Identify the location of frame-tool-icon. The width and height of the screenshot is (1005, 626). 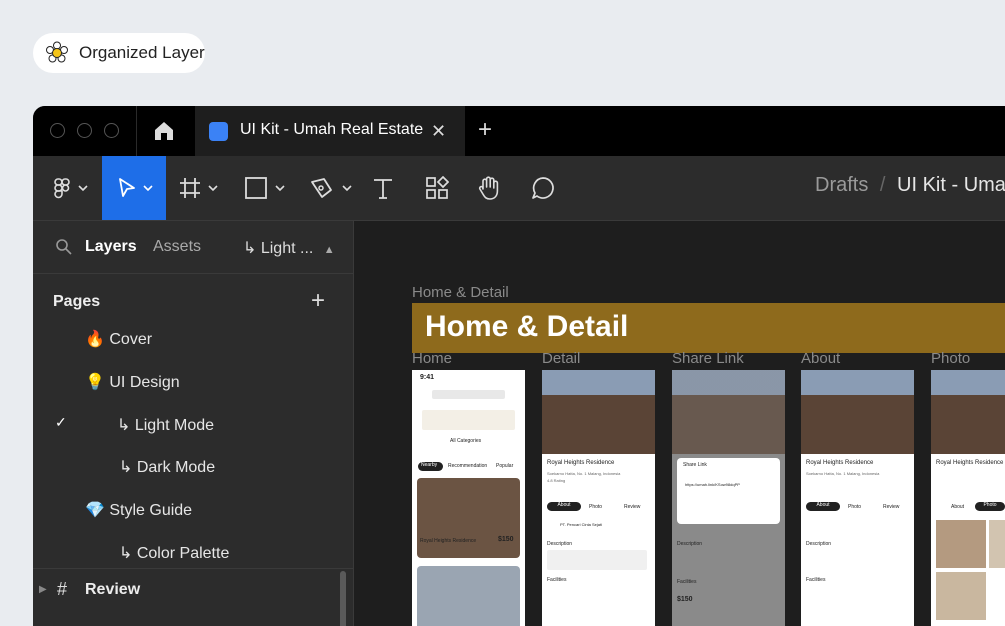
(199, 188).